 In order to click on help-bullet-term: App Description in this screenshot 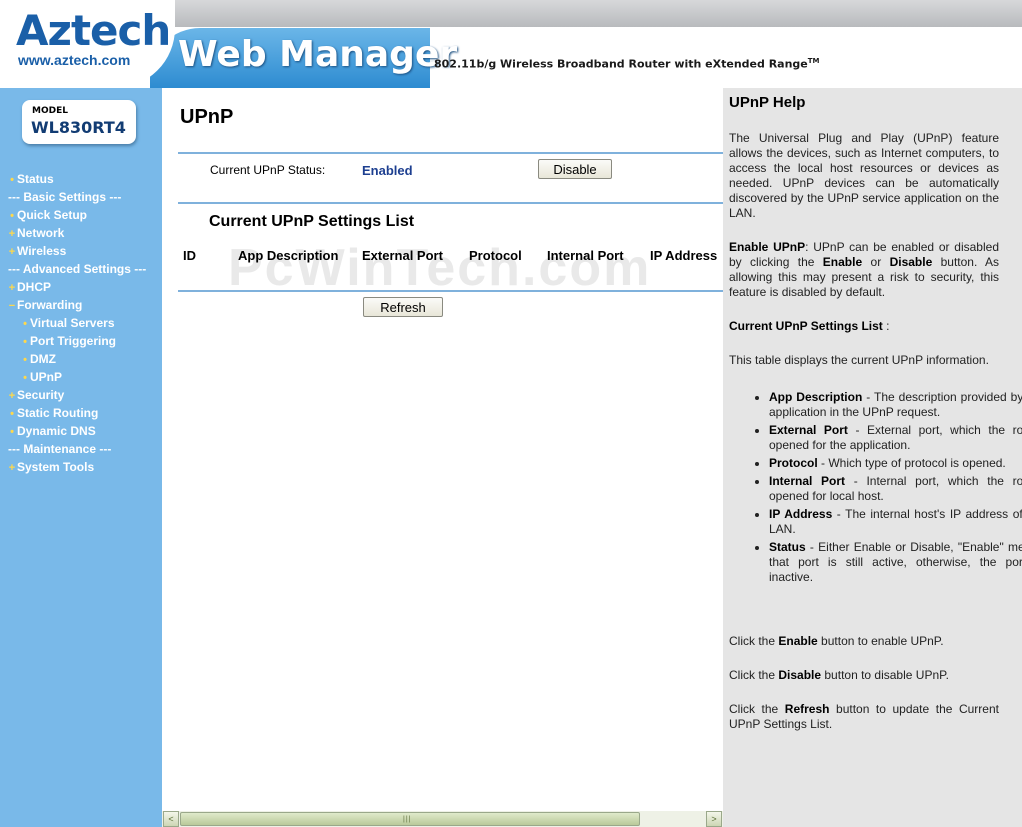, I will do `click(816, 397)`.